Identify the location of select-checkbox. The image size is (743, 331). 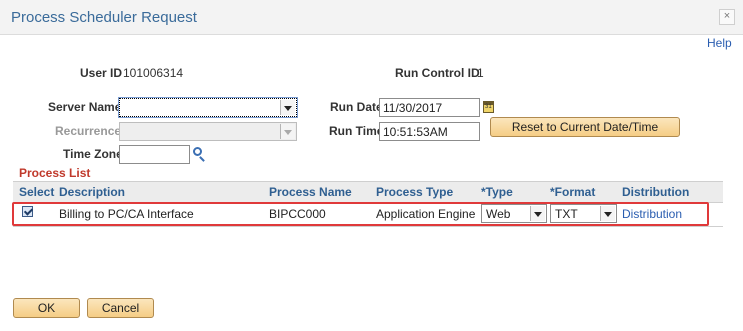
(27, 211).